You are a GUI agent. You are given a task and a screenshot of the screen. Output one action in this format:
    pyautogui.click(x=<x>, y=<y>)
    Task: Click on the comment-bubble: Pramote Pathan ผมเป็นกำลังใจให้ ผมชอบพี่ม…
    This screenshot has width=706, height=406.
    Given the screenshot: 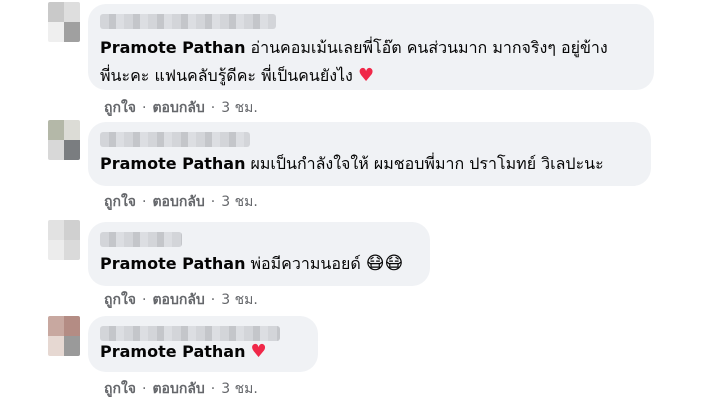 What is the action you would take?
    pyautogui.click(x=369, y=154)
    